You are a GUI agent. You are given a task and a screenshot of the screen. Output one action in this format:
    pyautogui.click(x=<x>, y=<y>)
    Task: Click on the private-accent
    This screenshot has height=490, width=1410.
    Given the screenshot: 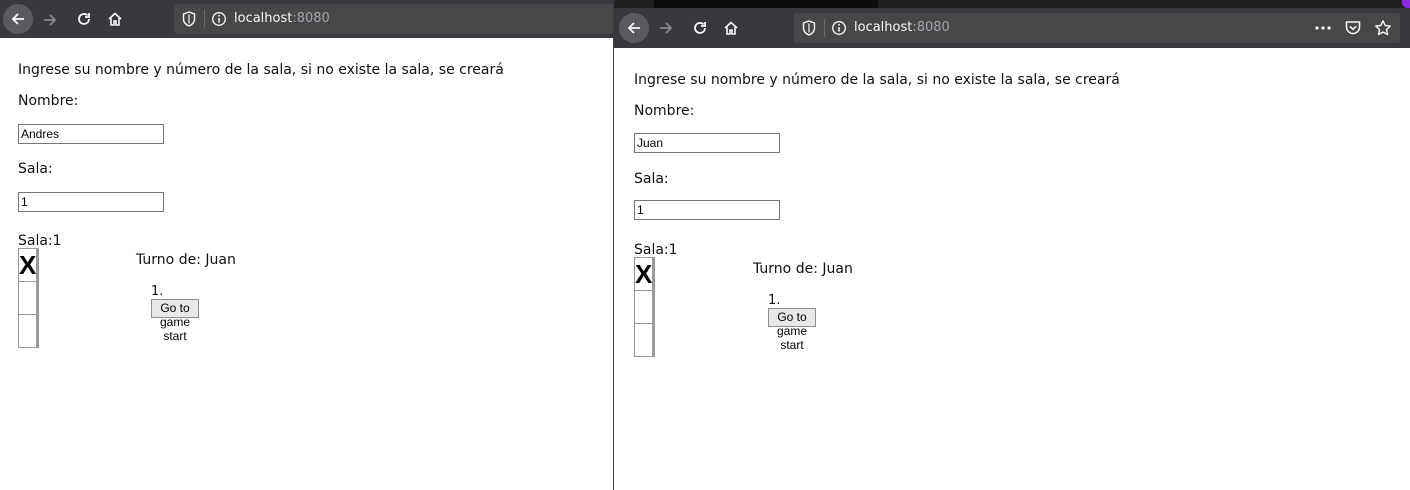 What is the action you would take?
    pyautogui.click(x=1406, y=4)
    